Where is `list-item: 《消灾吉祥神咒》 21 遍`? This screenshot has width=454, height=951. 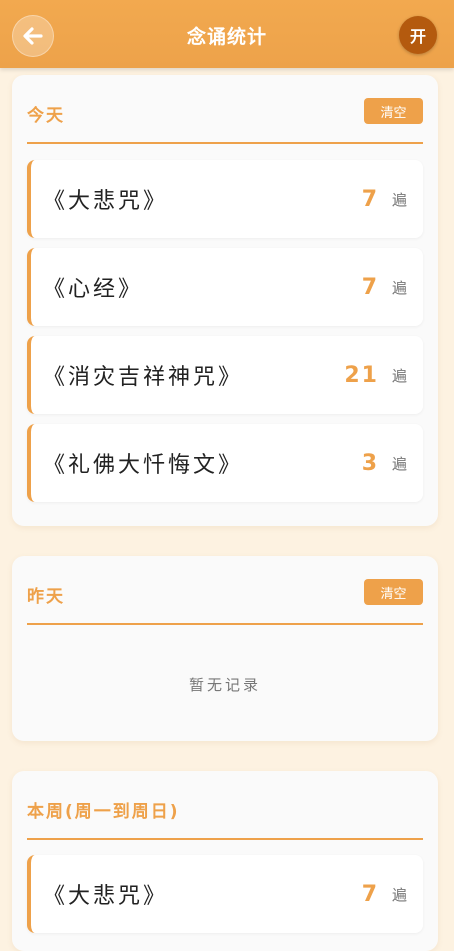 list-item: 《消灾吉祥神咒》 21 遍 is located at coordinates (225, 375).